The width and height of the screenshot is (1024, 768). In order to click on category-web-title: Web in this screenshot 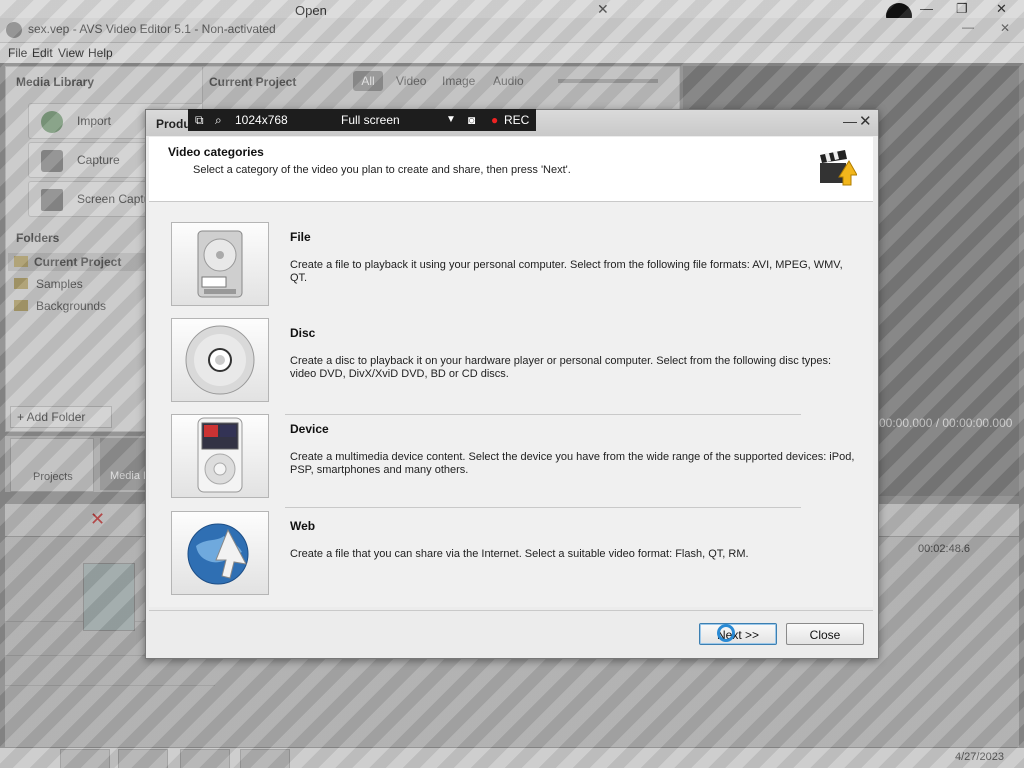, I will do `click(303, 526)`.